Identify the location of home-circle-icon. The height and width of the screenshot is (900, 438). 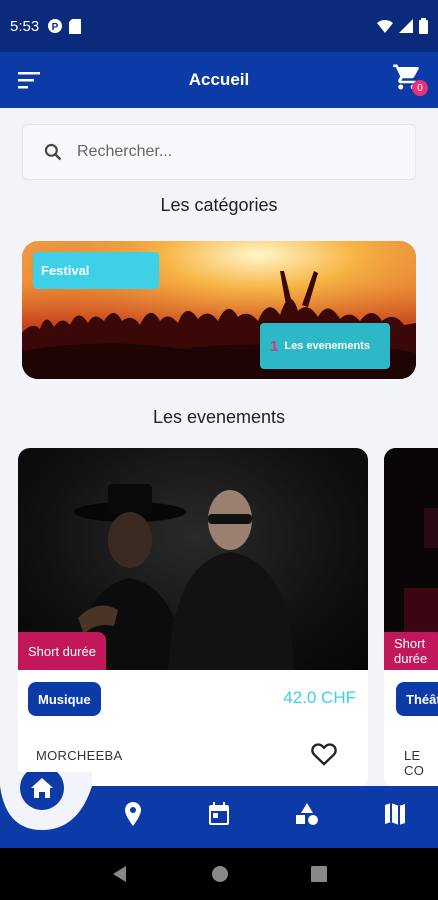
(220, 874).